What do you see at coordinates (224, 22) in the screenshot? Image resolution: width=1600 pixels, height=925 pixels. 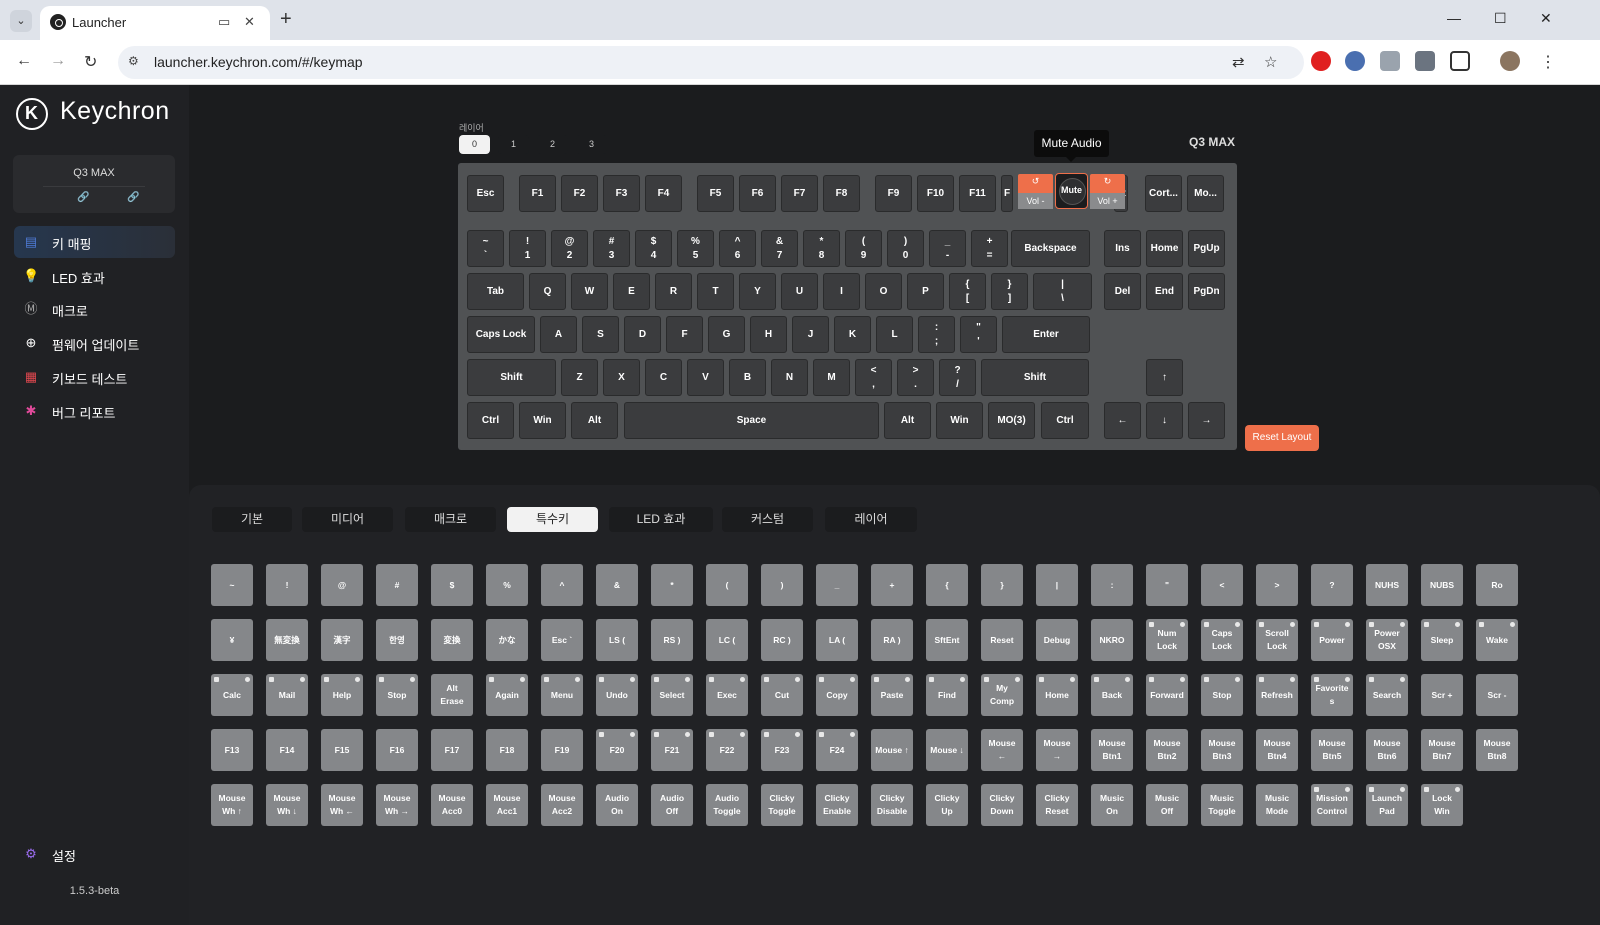 I see `tab-cast-icon: ▭` at bounding box center [224, 22].